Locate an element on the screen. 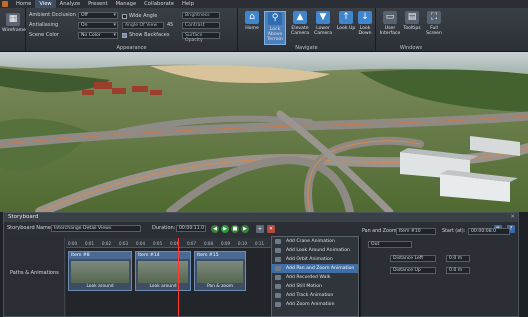  rewind-icon: ◀ is located at coordinates (215, 229).